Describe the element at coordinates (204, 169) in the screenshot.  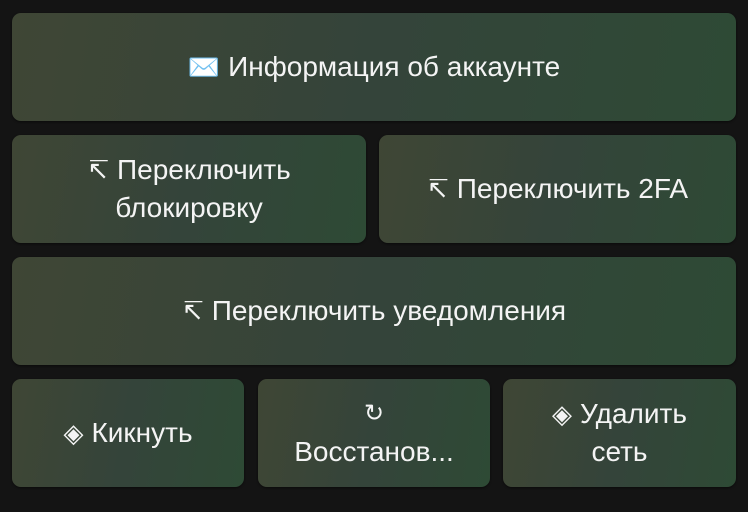
I see `toggle-block-label-line1: Переключить` at that location.